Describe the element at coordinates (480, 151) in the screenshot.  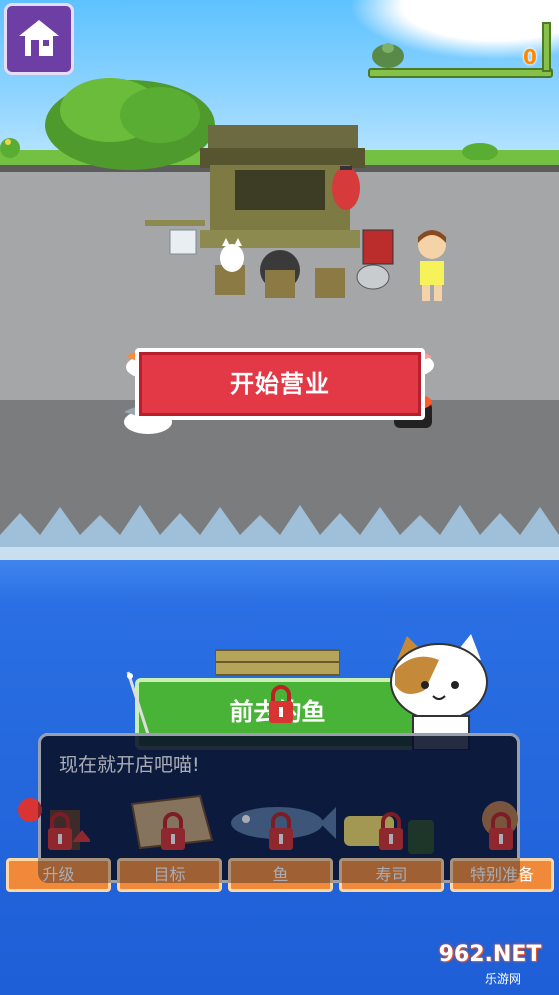
I see `small-bush` at that location.